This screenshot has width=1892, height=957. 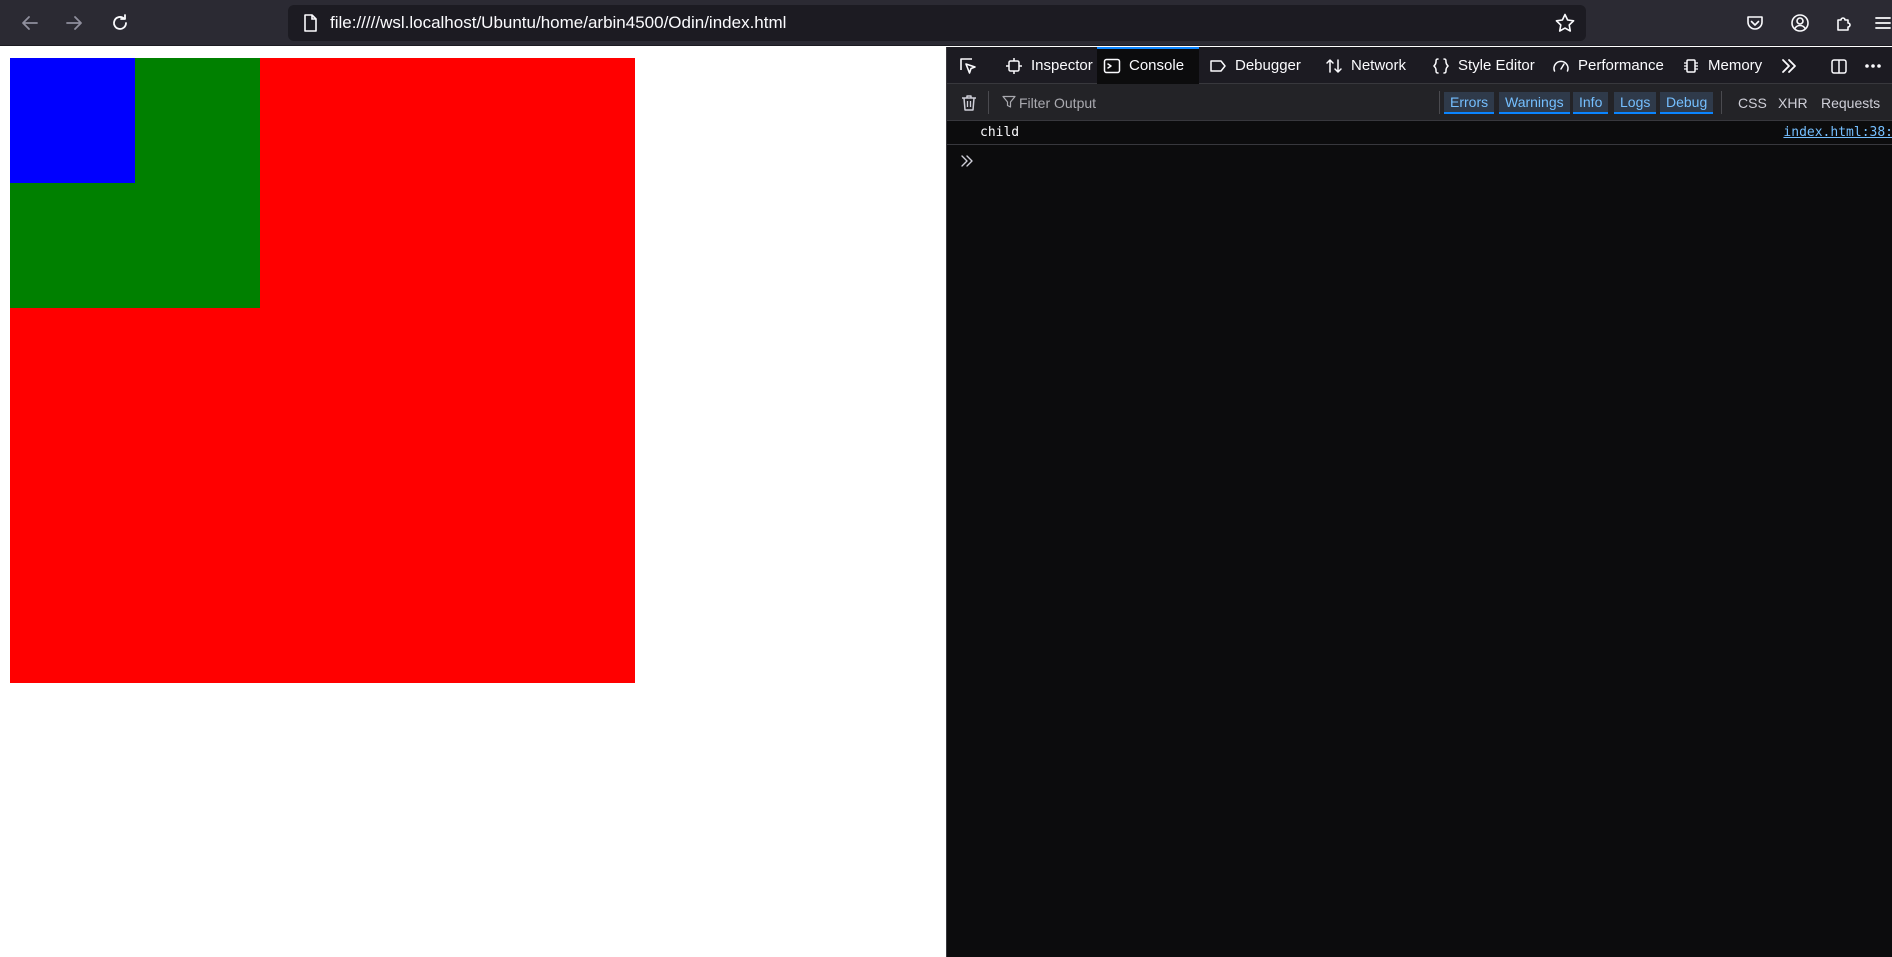 I want to click on tab-console: Console, so click(x=1148, y=65).